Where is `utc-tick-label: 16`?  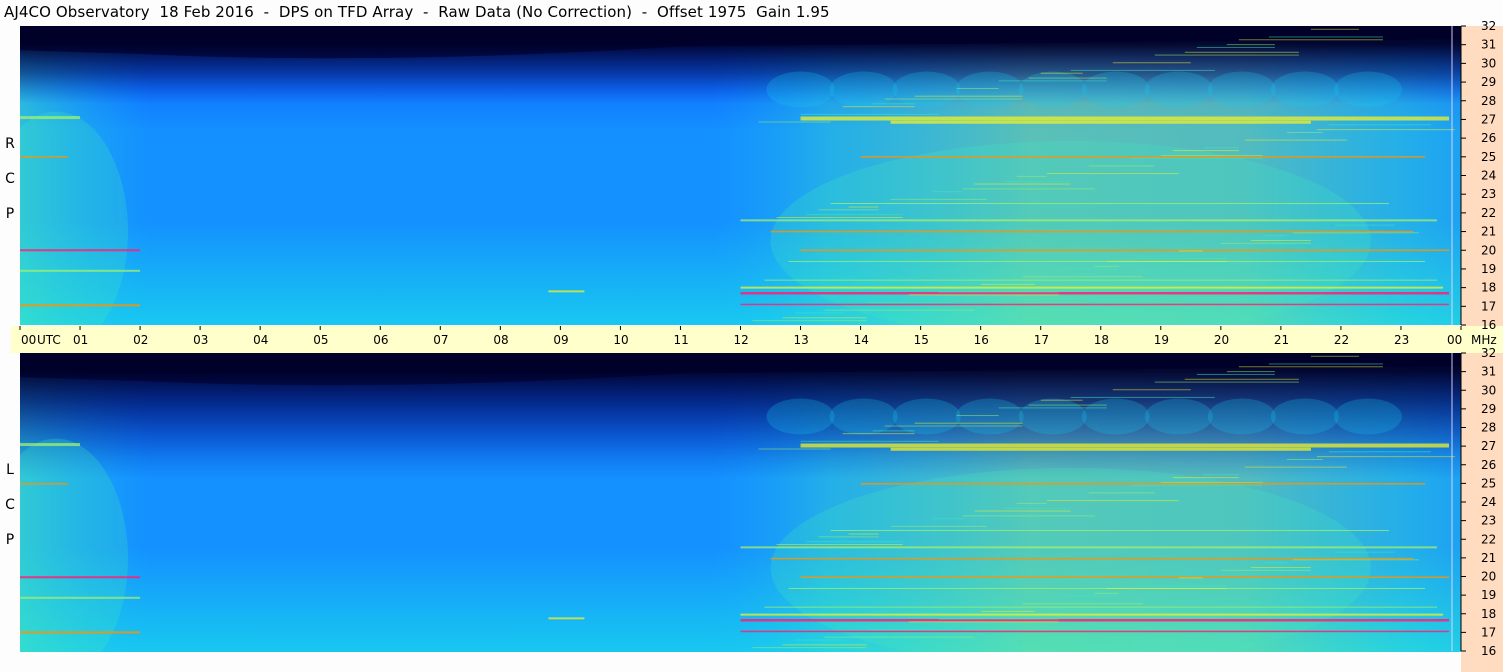
utc-tick-label: 16 is located at coordinates (981, 340).